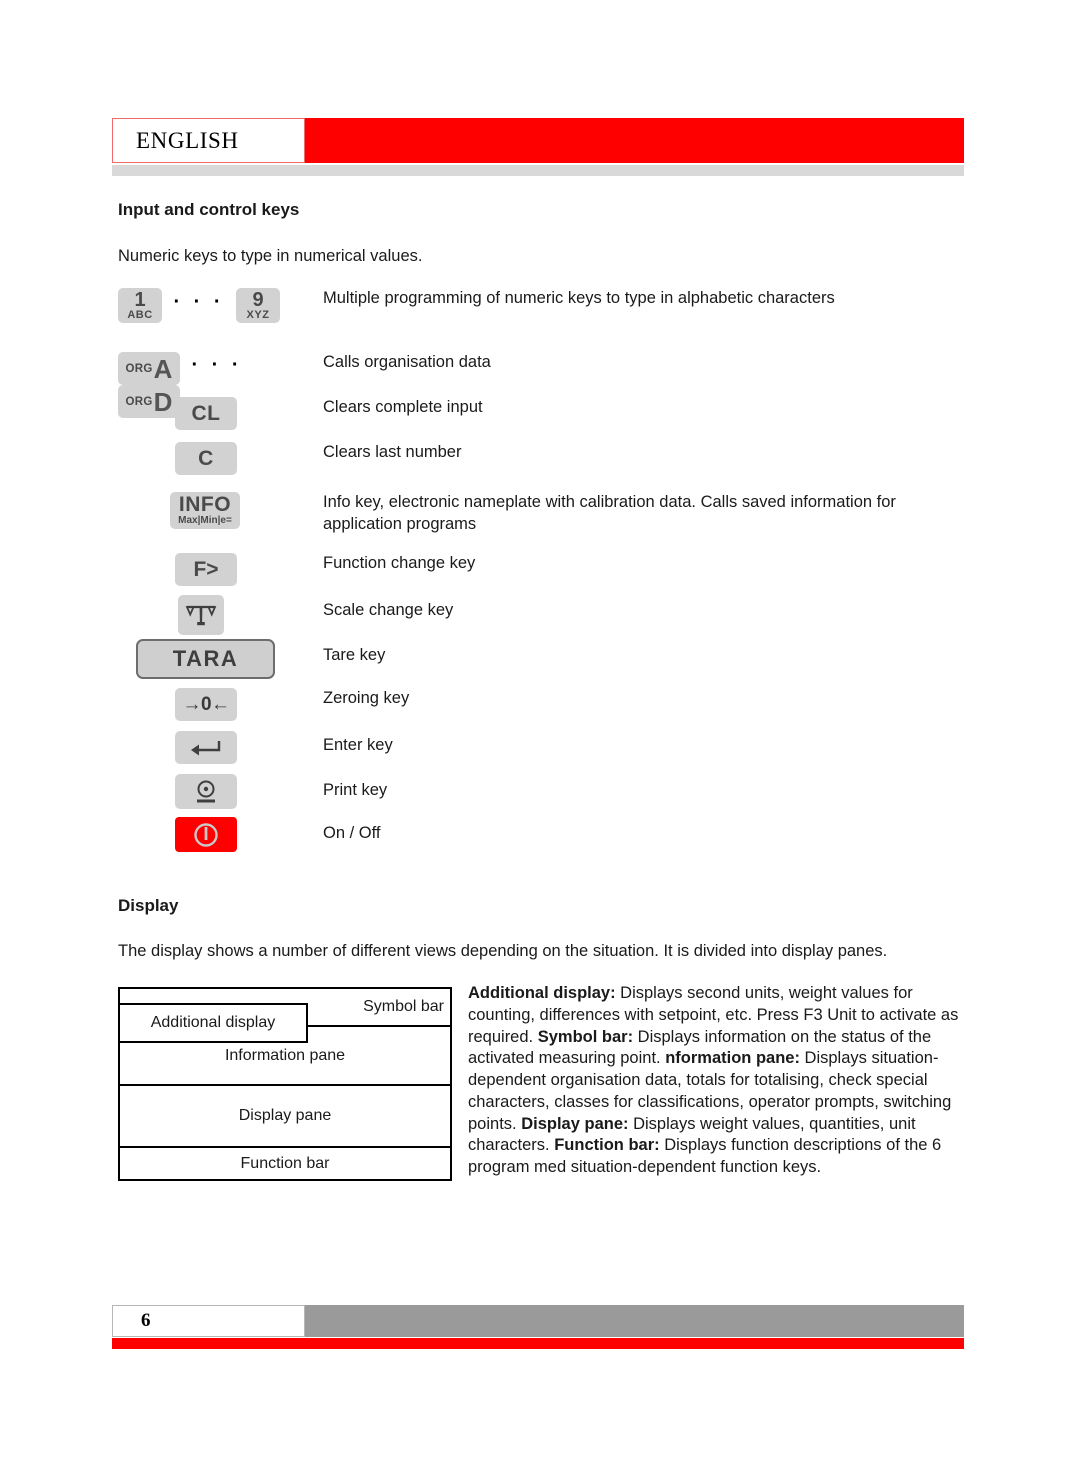 Image resolution: width=1080 pixels, height=1468 pixels. I want to click on power-symbol-icon, so click(206, 834).